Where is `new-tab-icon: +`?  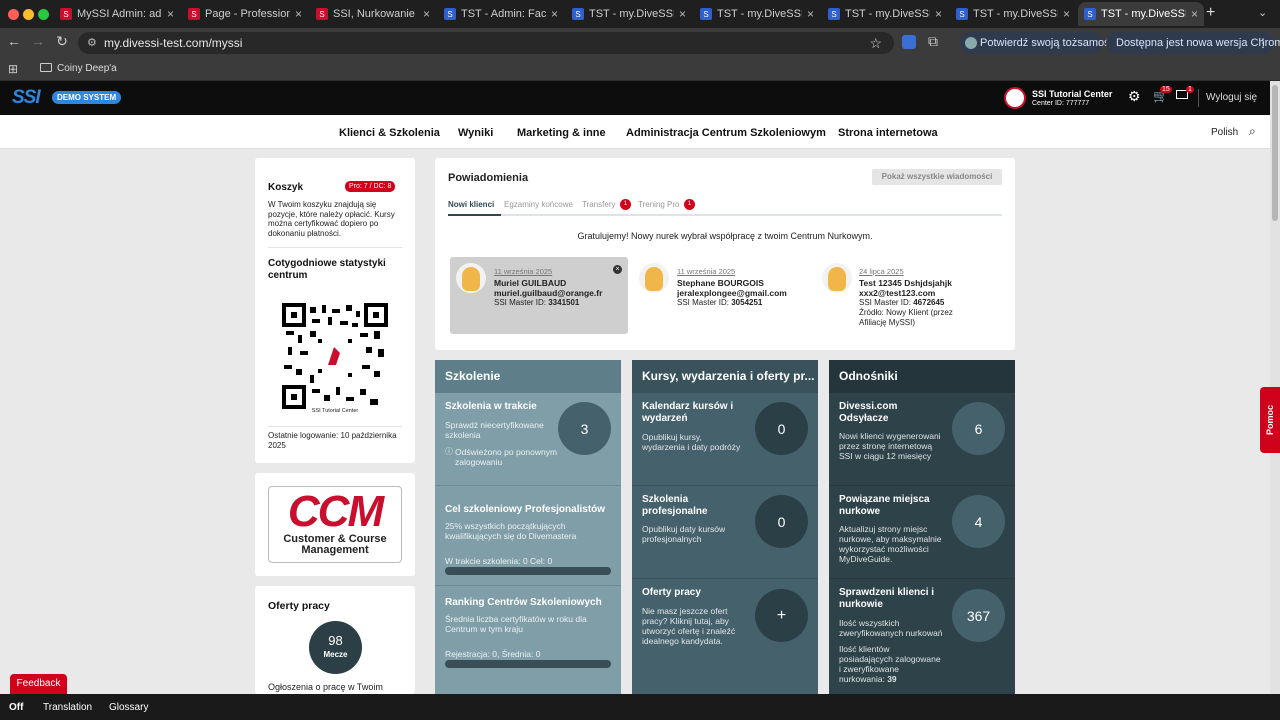
new-tab-icon: + is located at coordinates (1210, 13).